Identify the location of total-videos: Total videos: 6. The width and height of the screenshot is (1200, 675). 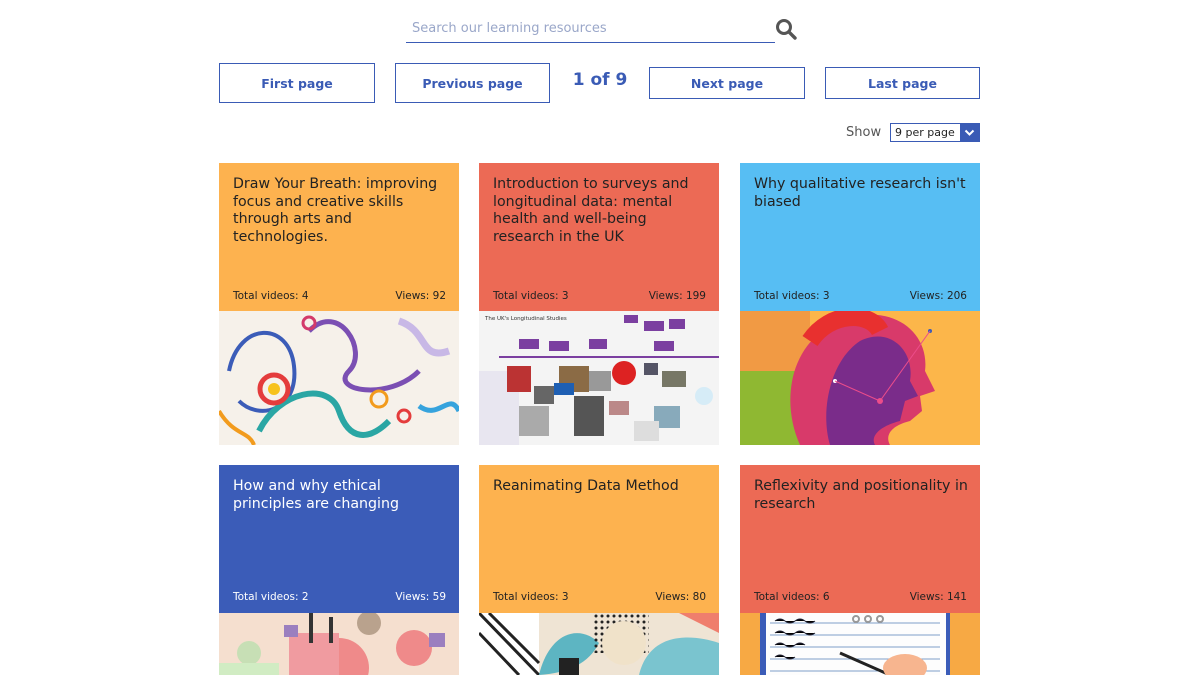
(792, 597).